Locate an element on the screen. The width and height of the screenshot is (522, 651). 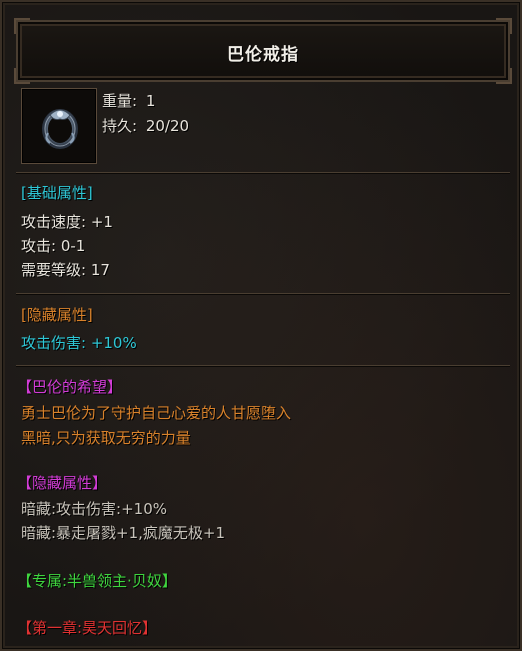
weight-label: 重量: is located at coordinates (120, 101).